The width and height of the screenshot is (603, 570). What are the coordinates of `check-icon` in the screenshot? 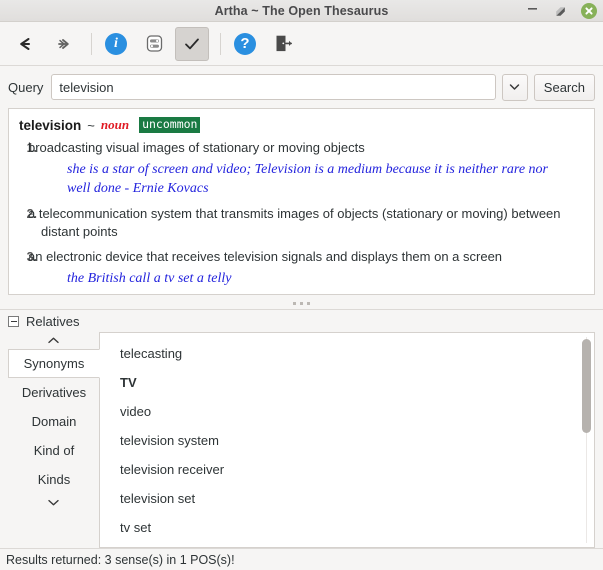 It's located at (192, 43).